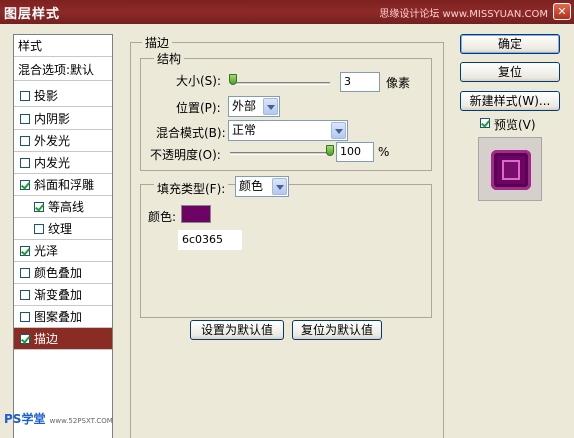 This screenshot has height=438, width=574. What do you see at coordinates (210, 240) in the screenshot?
I see `color-hex-value: 6c0365` at bounding box center [210, 240].